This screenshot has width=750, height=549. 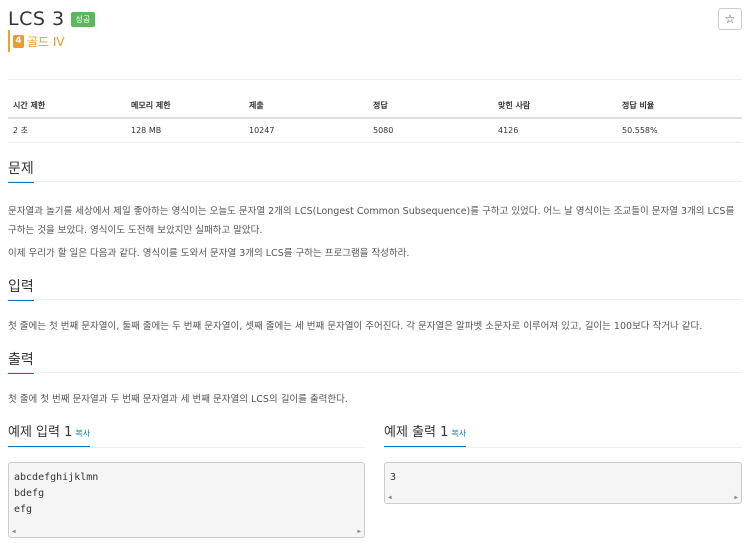 What do you see at coordinates (21, 288) in the screenshot?
I see `input-section-title: 입력` at bounding box center [21, 288].